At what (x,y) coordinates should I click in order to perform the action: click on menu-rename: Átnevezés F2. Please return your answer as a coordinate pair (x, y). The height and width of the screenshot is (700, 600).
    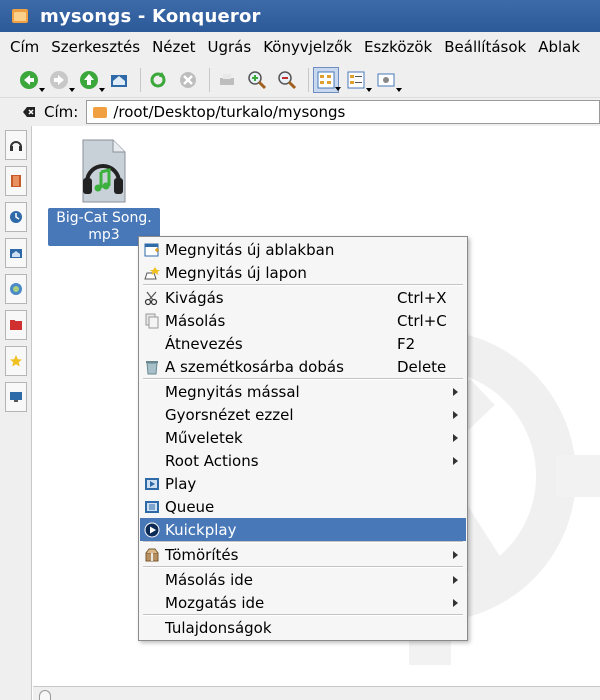
    Looking at the image, I should click on (303, 343).